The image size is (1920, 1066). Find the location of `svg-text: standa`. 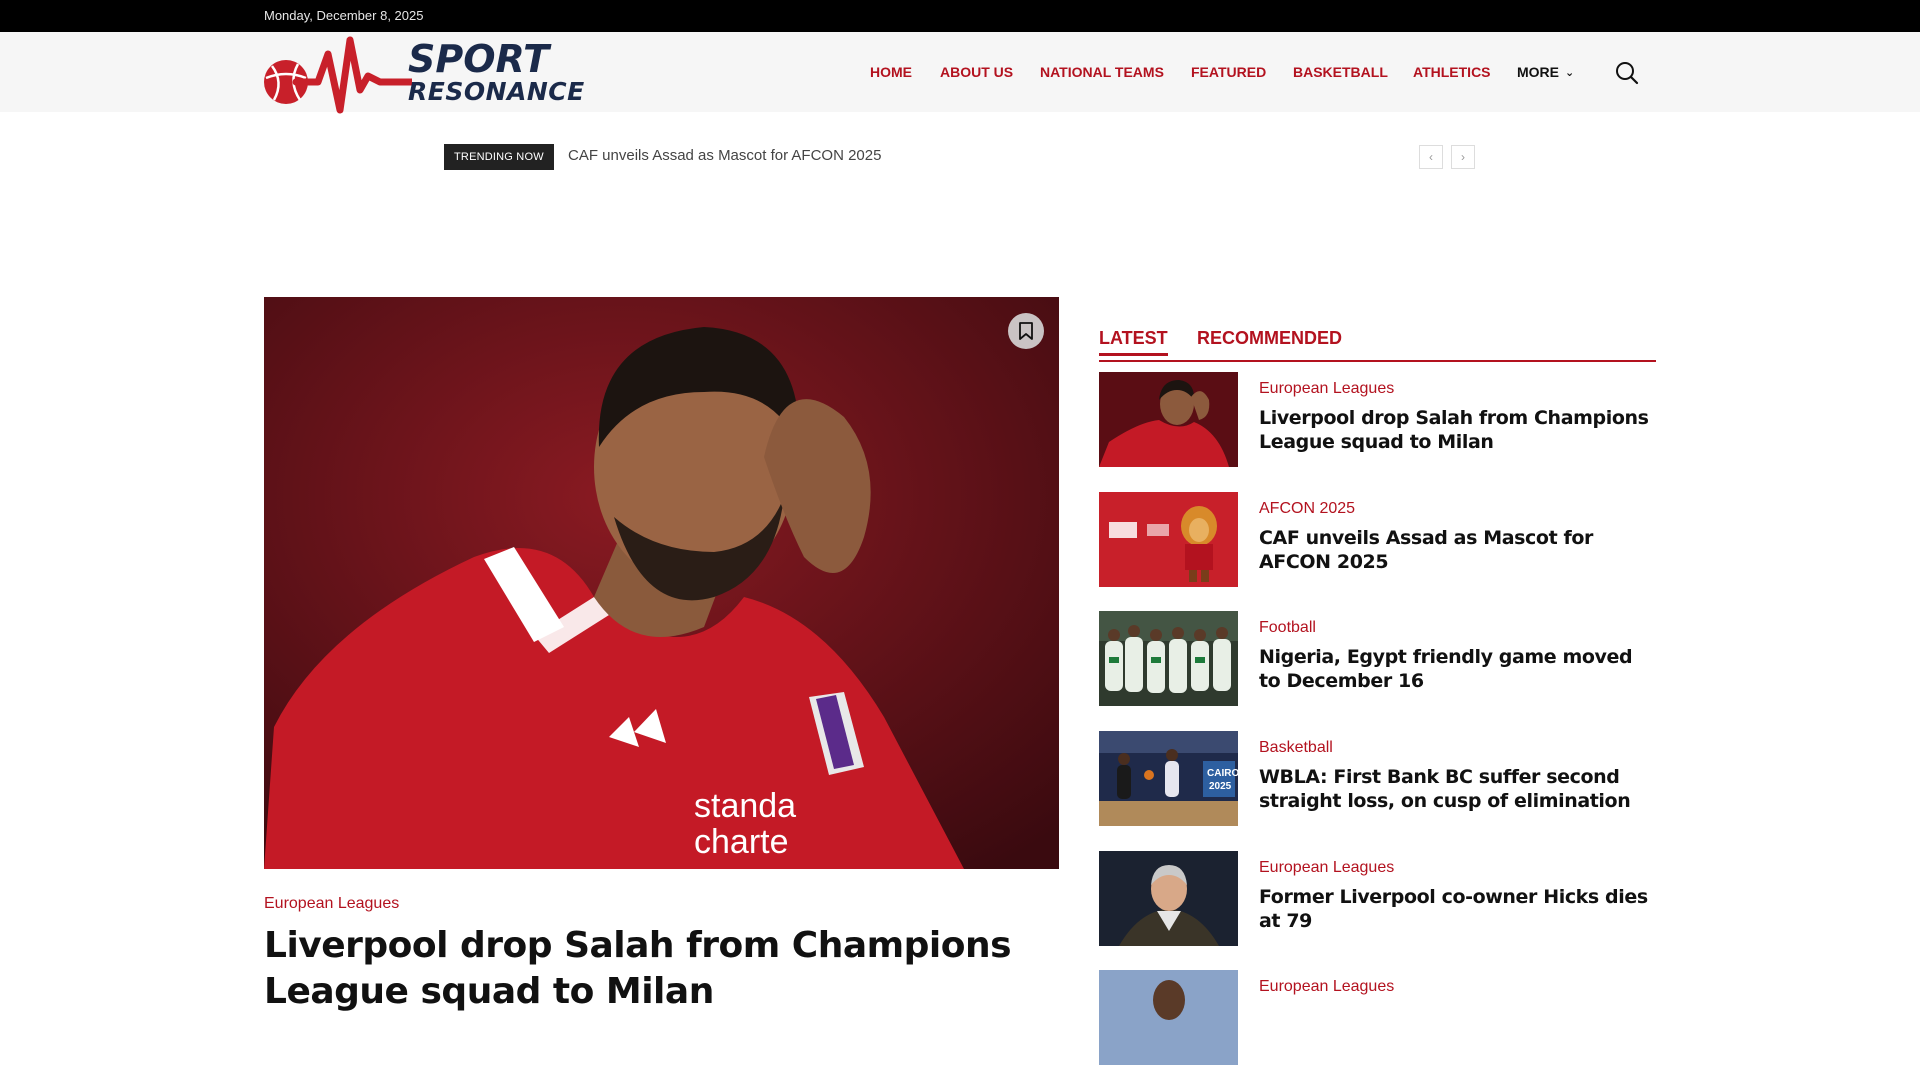

svg-text: standa is located at coordinates (745, 806).